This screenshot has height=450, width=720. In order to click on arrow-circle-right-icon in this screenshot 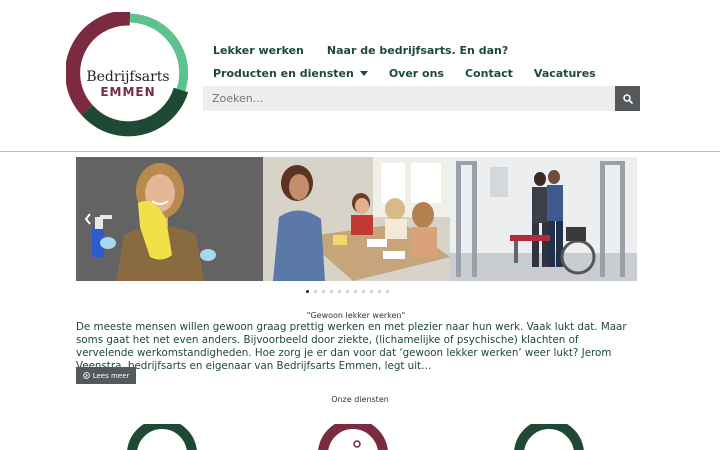, I will do `click(86, 375)`.